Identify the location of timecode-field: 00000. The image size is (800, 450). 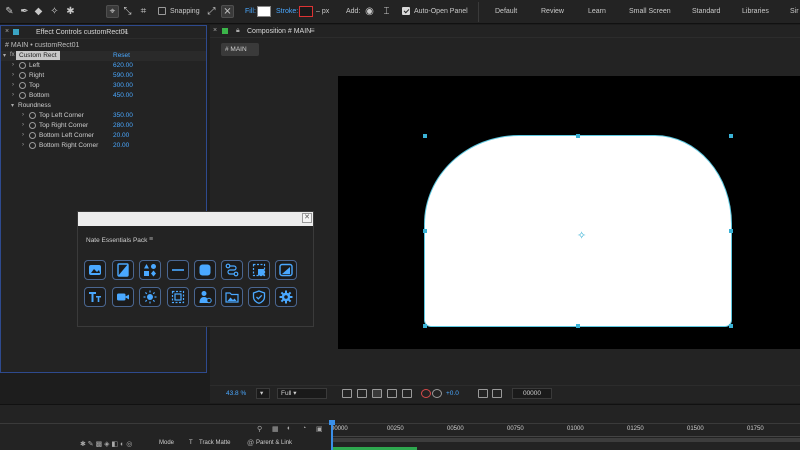
(532, 393).